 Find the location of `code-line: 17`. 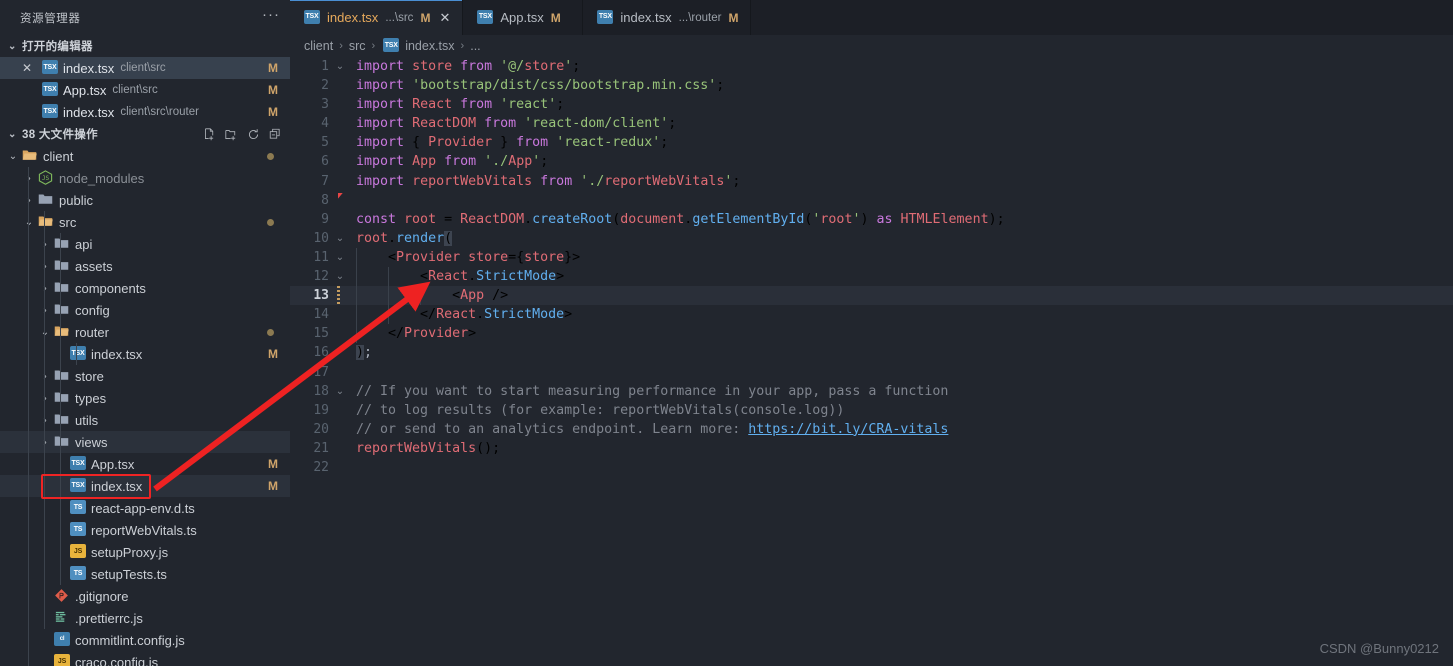

code-line: 17 is located at coordinates (871, 372).